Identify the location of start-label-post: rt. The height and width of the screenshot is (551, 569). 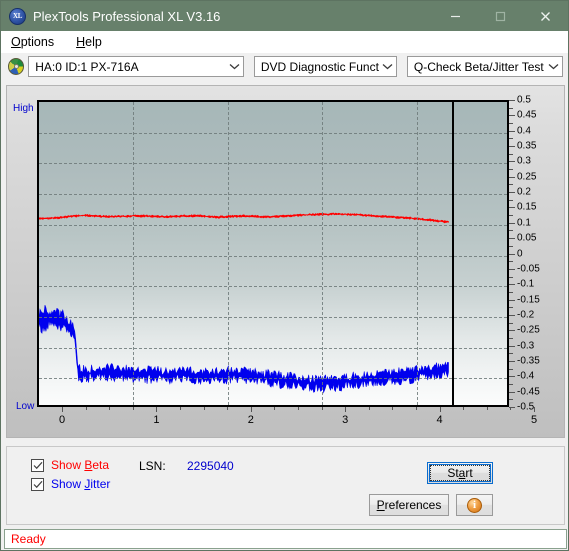
(469, 473).